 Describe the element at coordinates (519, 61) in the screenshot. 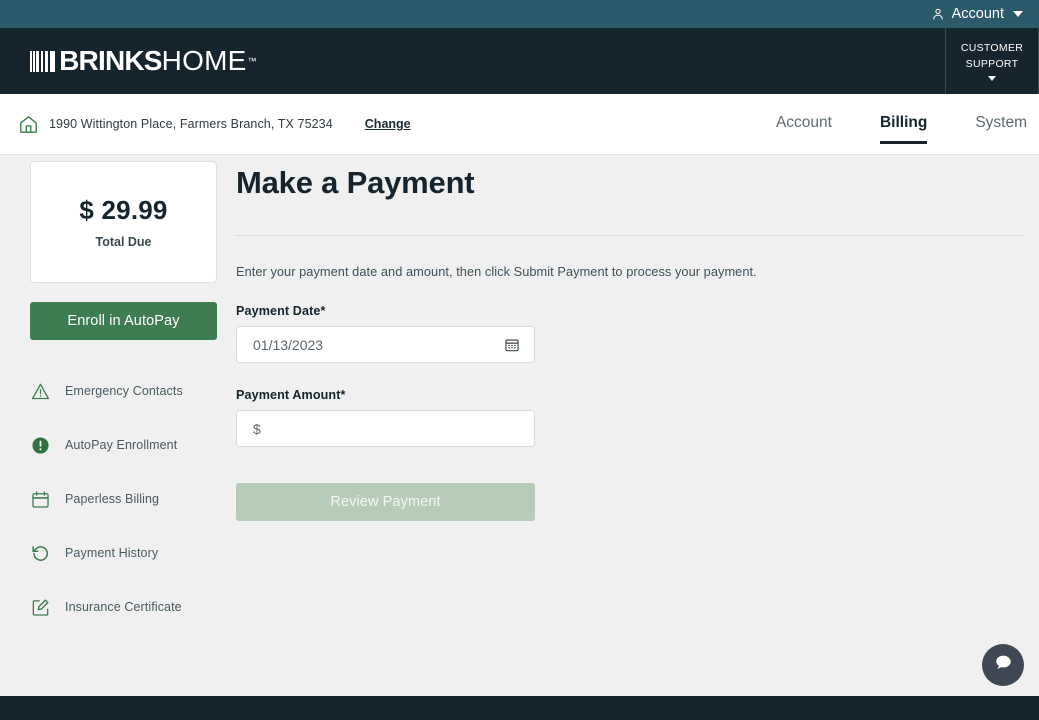

I see `brand-header: BRINKS HOME ™ CUSTOMER SUPPORT` at that location.